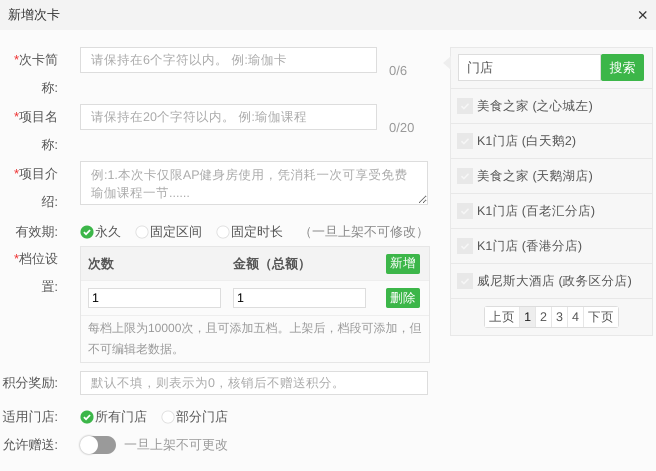  I want to click on store-item: K1门店 (百老汇分店), so click(551, 211).